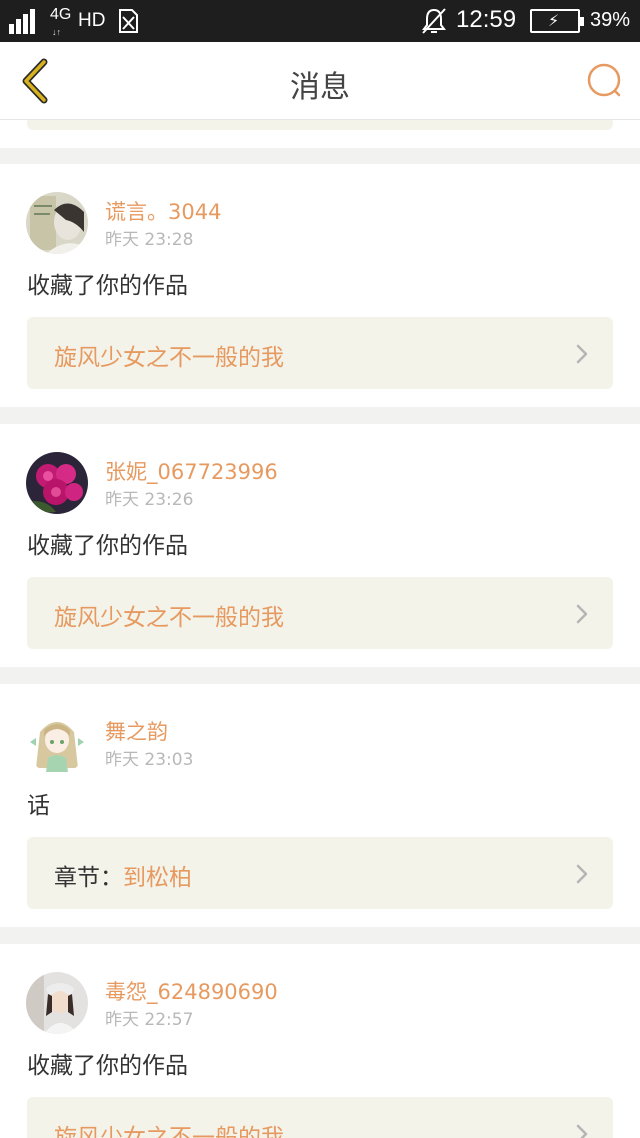  Describe the element at coordinates (25, 21) in the screenshot. I see `signal-icon` at that location.